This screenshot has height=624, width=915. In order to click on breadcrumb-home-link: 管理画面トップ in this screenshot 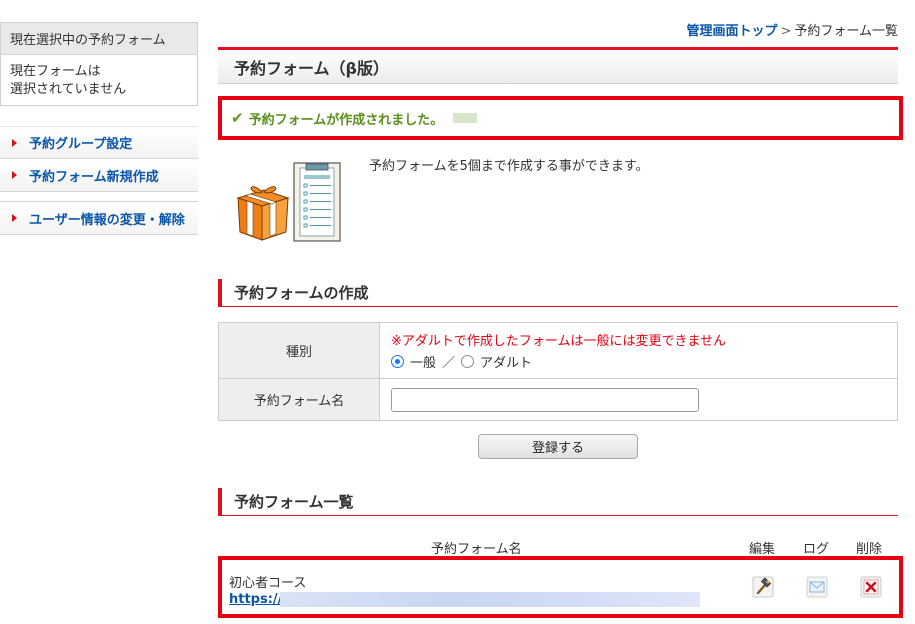, I will do `click(731, 31)`.